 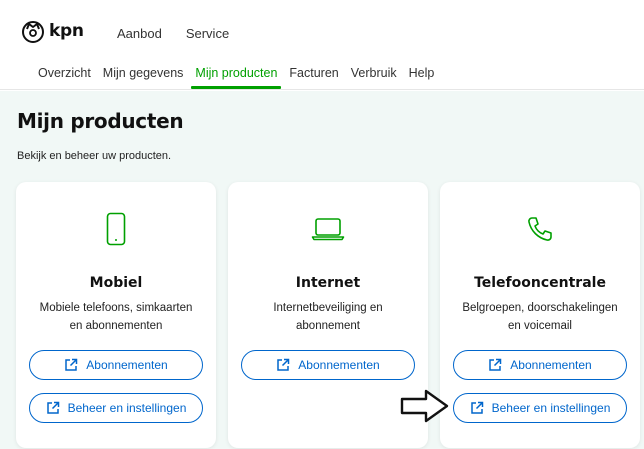 I want to click on card-description-line: en voicemail, so click(x=540, y=326).